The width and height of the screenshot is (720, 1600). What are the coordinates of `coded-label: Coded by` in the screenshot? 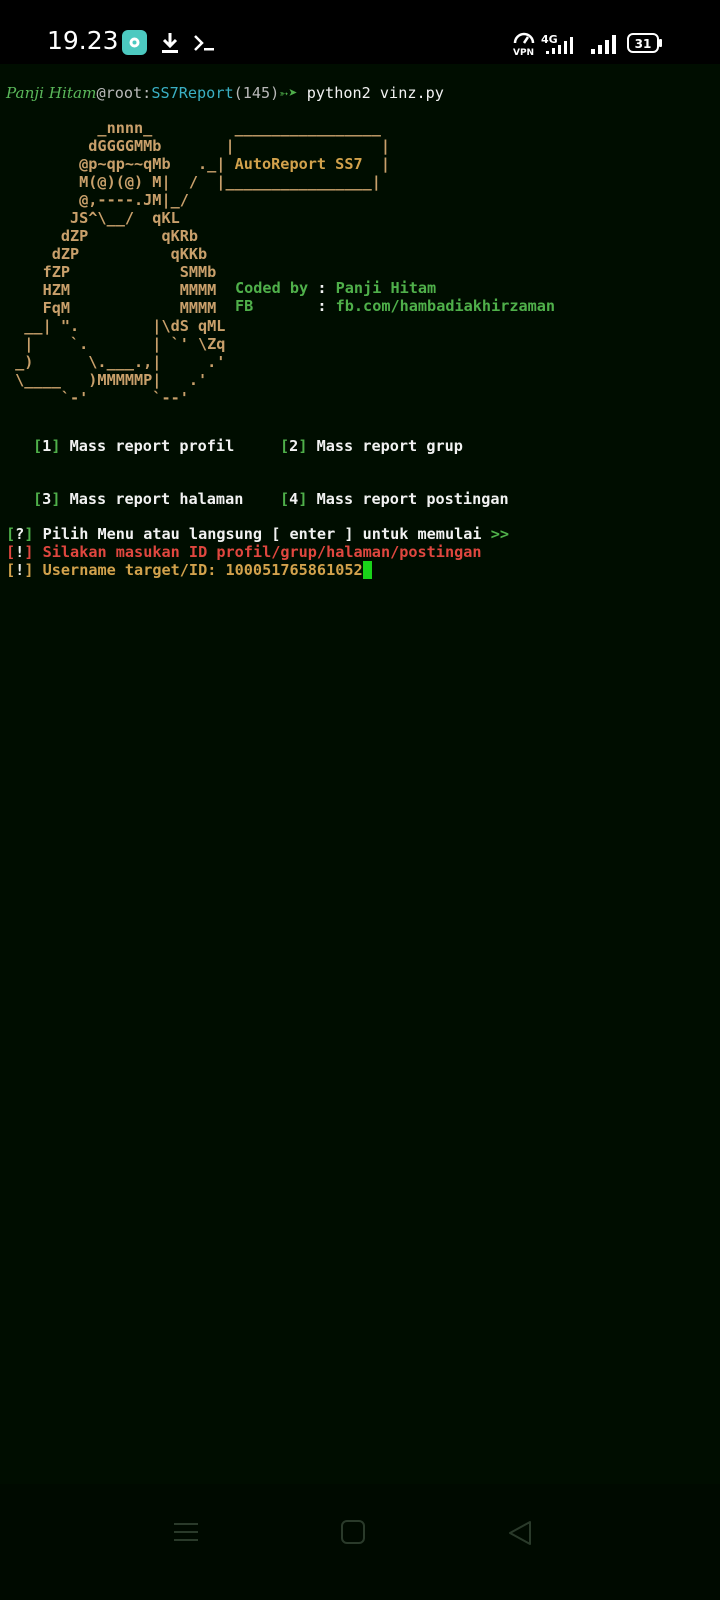 It's located at (272, 288).